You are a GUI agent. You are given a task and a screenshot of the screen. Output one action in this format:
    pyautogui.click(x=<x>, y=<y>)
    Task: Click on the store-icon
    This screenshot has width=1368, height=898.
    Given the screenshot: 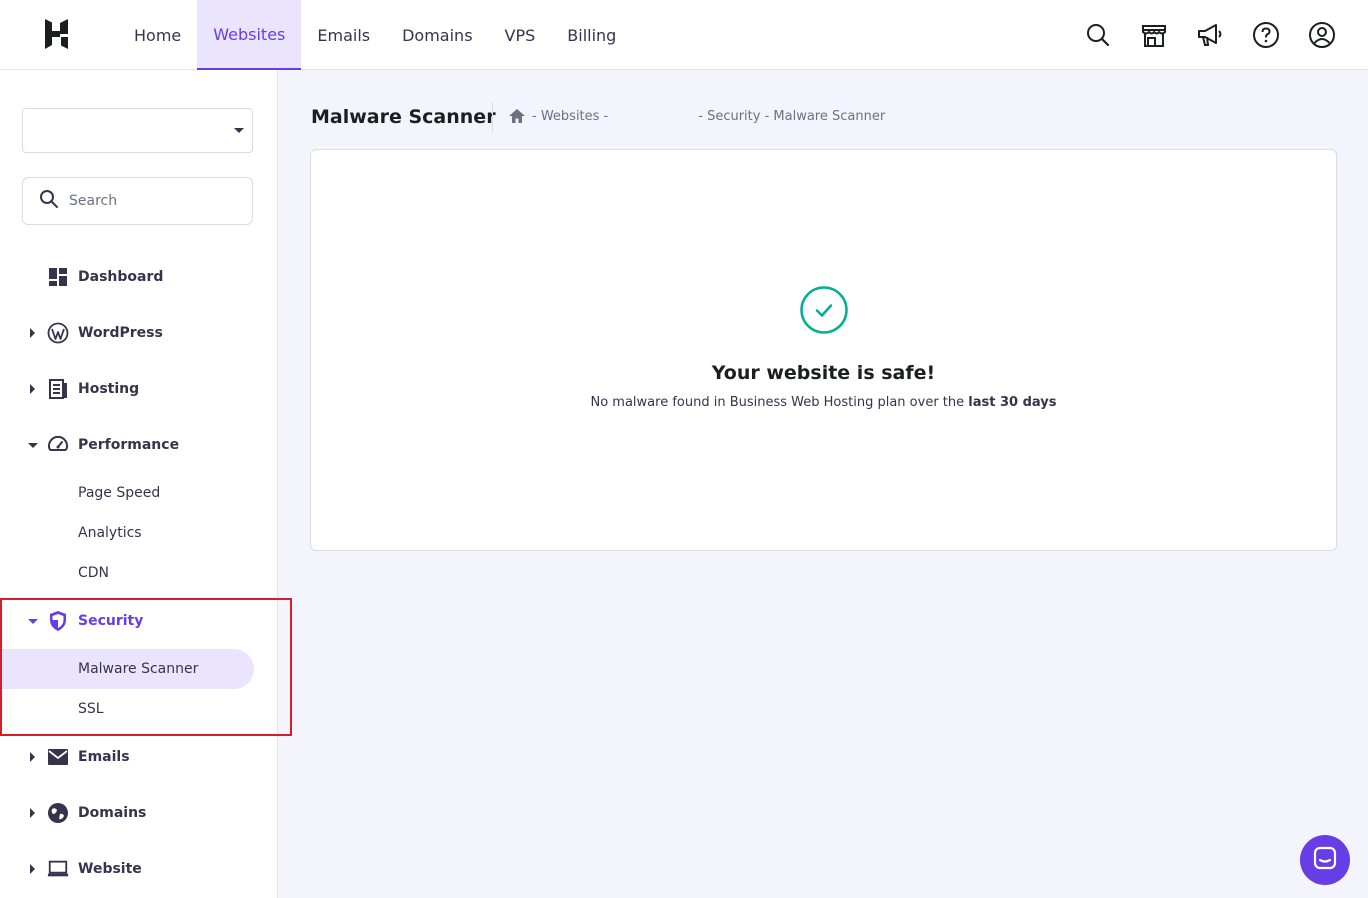 What is the action you would take?
    pyautogui.click(x=1154, y=35)
    